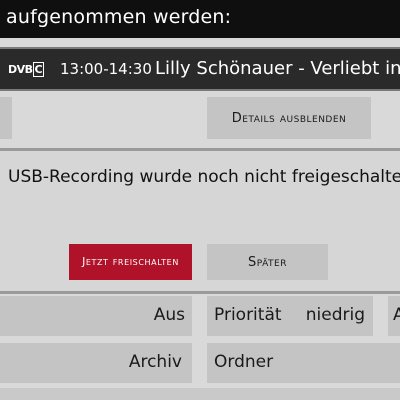 Image resolution: width=400 pixels, height=400 pixels. I want to click on folder-setting: Ordner, so click(303, 363).